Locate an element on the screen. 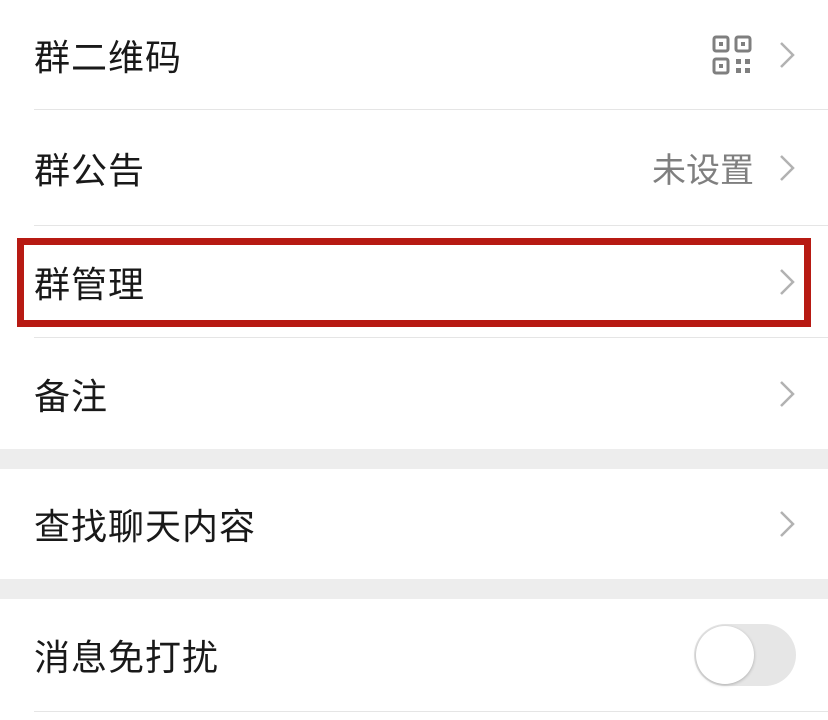  remark-label: 备注 is located at coordinates (71, 397).